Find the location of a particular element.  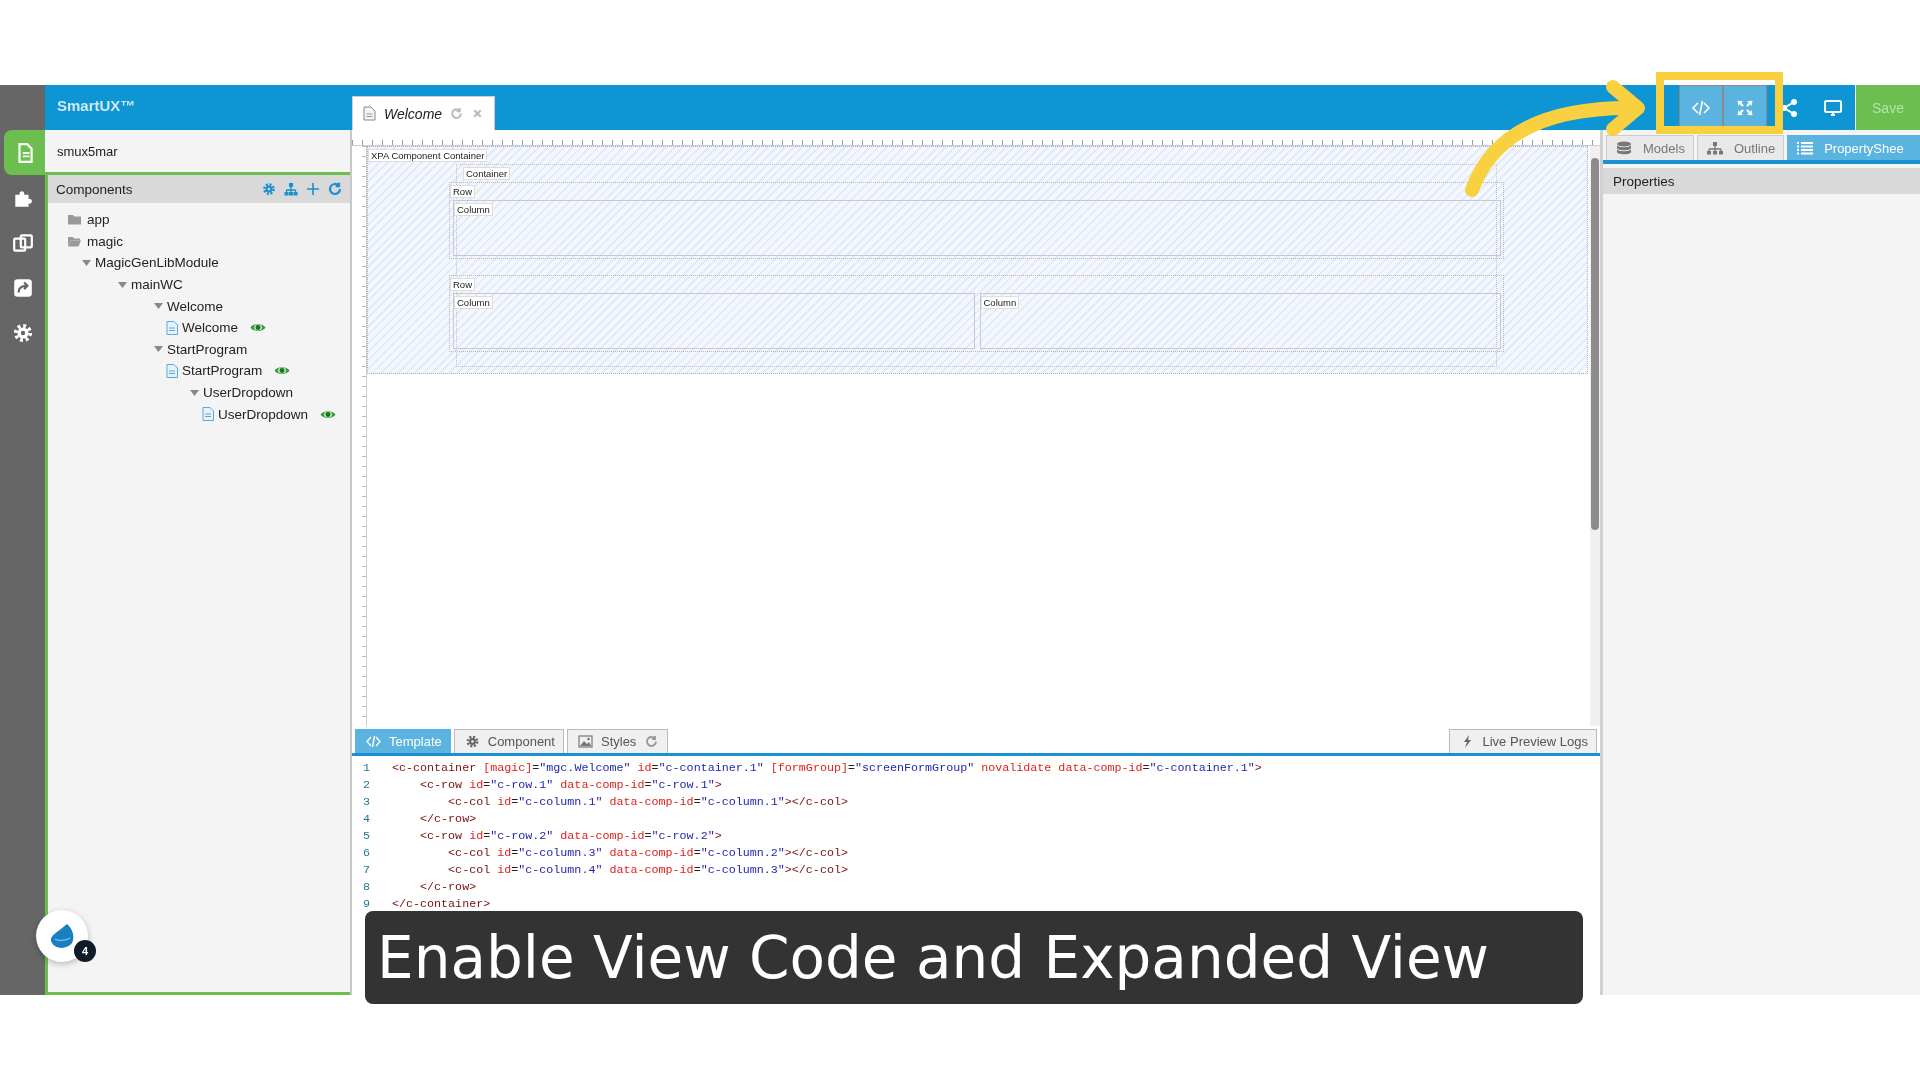

list-icon is located at coordinates (1805, 148).